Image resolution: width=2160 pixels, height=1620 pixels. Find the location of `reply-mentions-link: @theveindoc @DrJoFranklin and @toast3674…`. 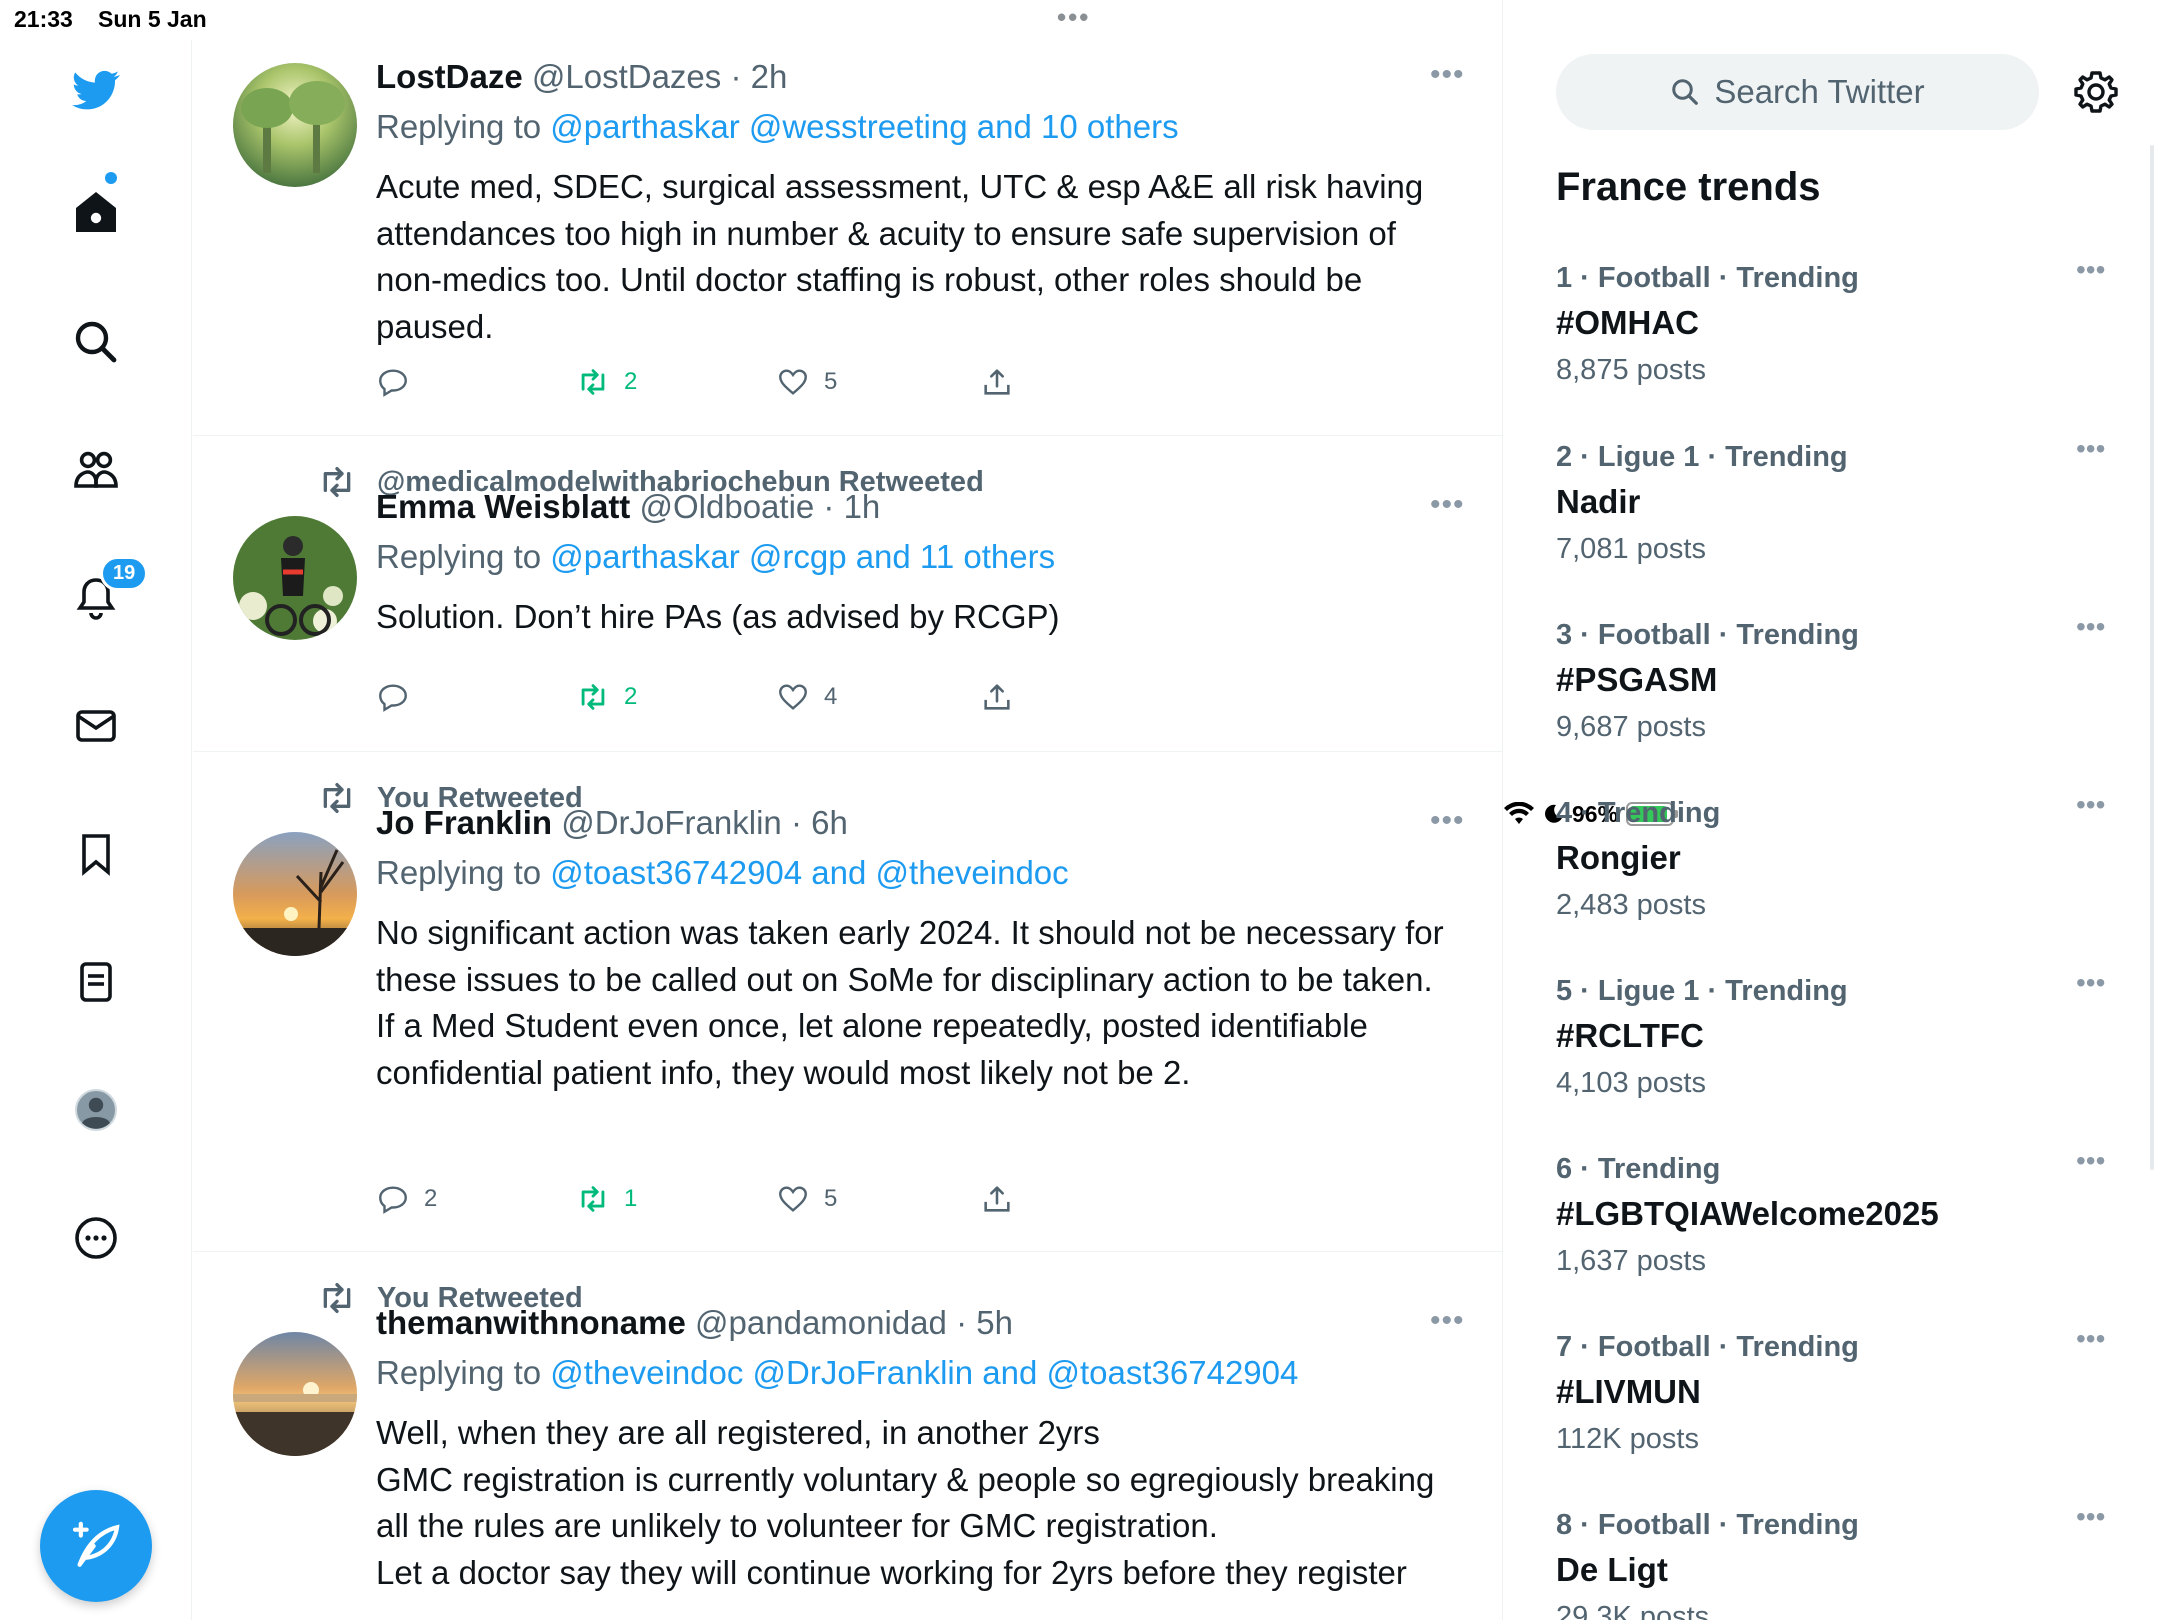

reply-mentions-link: @theveindoc @DrJoFranklin and @toast3674… is located at coordinates (924, 1372).